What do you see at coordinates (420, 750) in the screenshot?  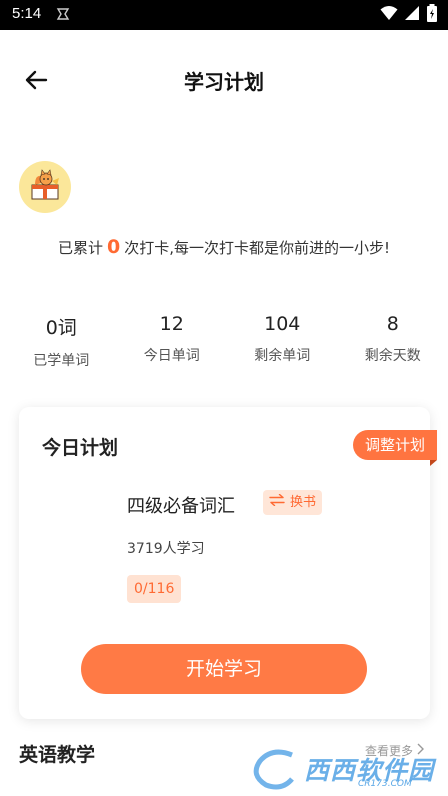 I see `chevron-right-icon` at bounding box center [420, 750].